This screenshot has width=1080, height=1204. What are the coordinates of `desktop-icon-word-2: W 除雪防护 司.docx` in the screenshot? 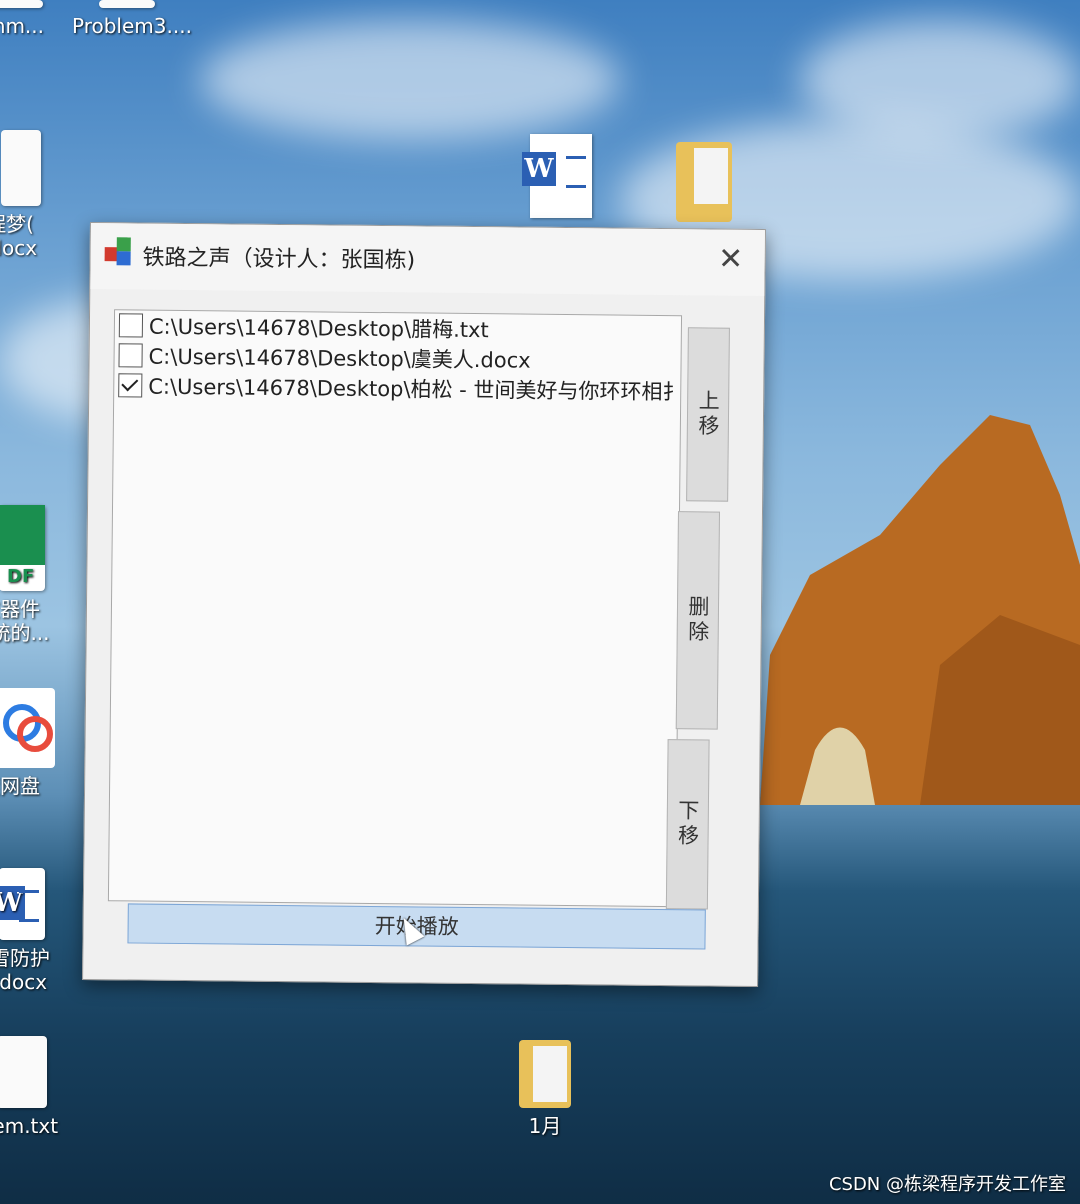 It's located at (32, 931).